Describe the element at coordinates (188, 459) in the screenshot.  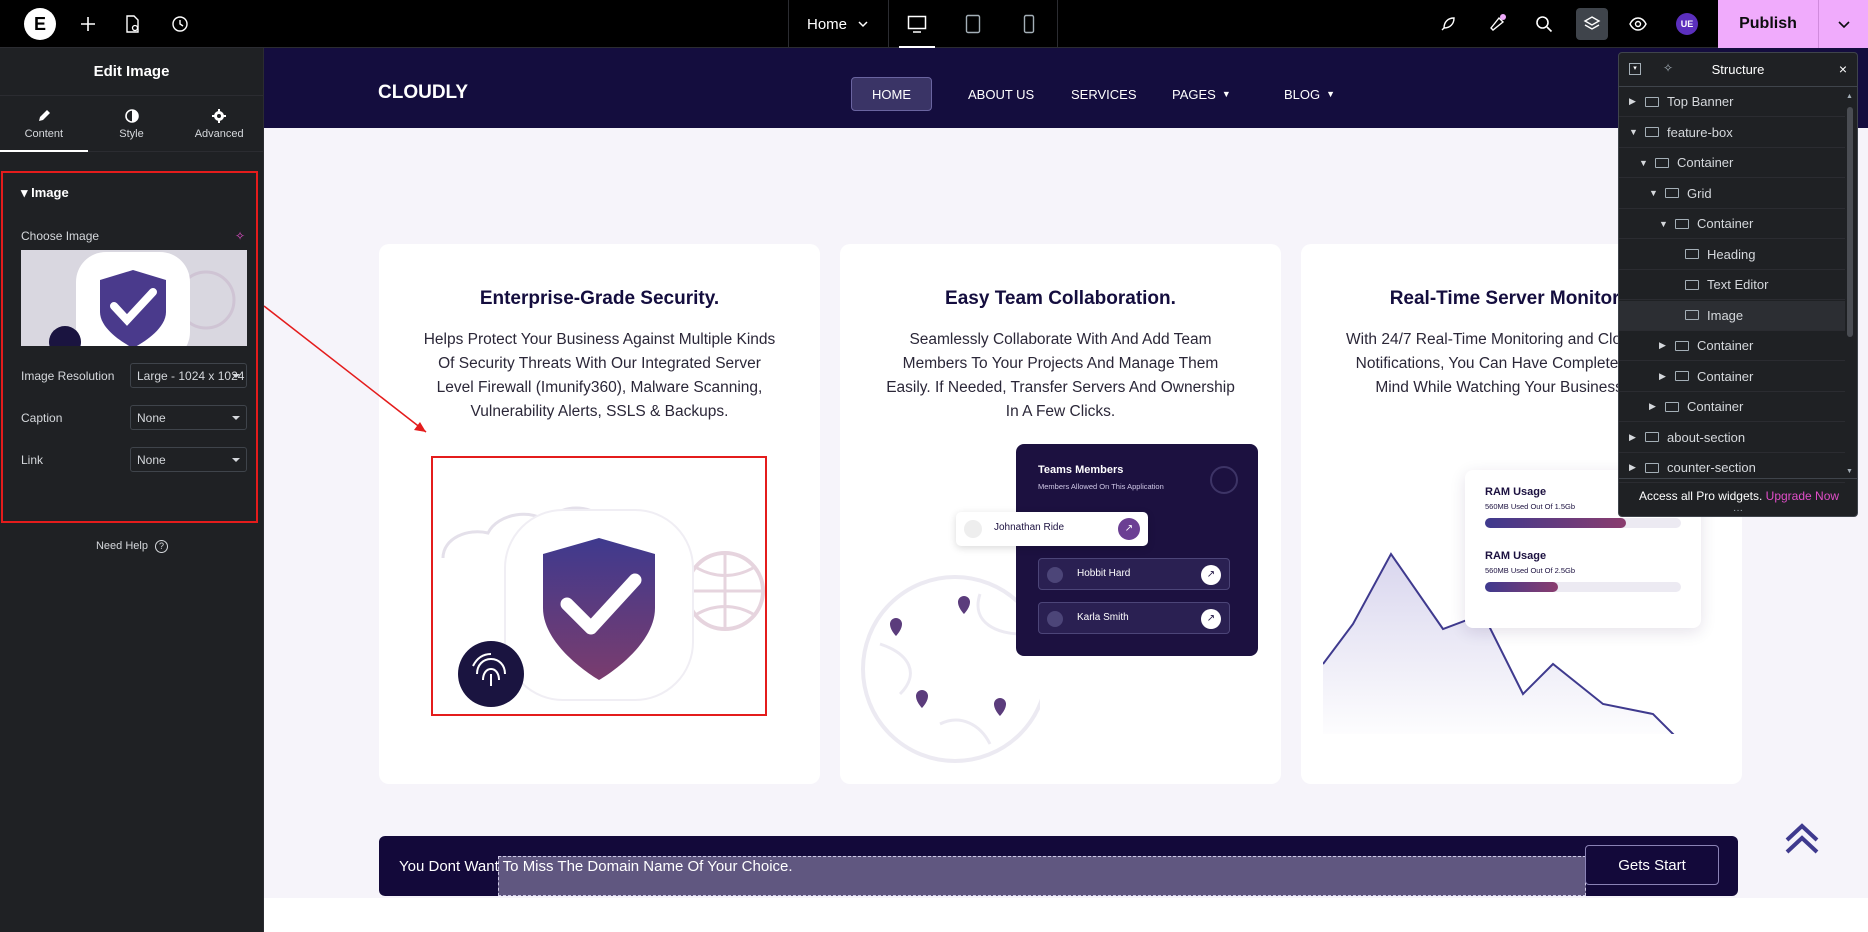
I see `link-select: None` at that location.